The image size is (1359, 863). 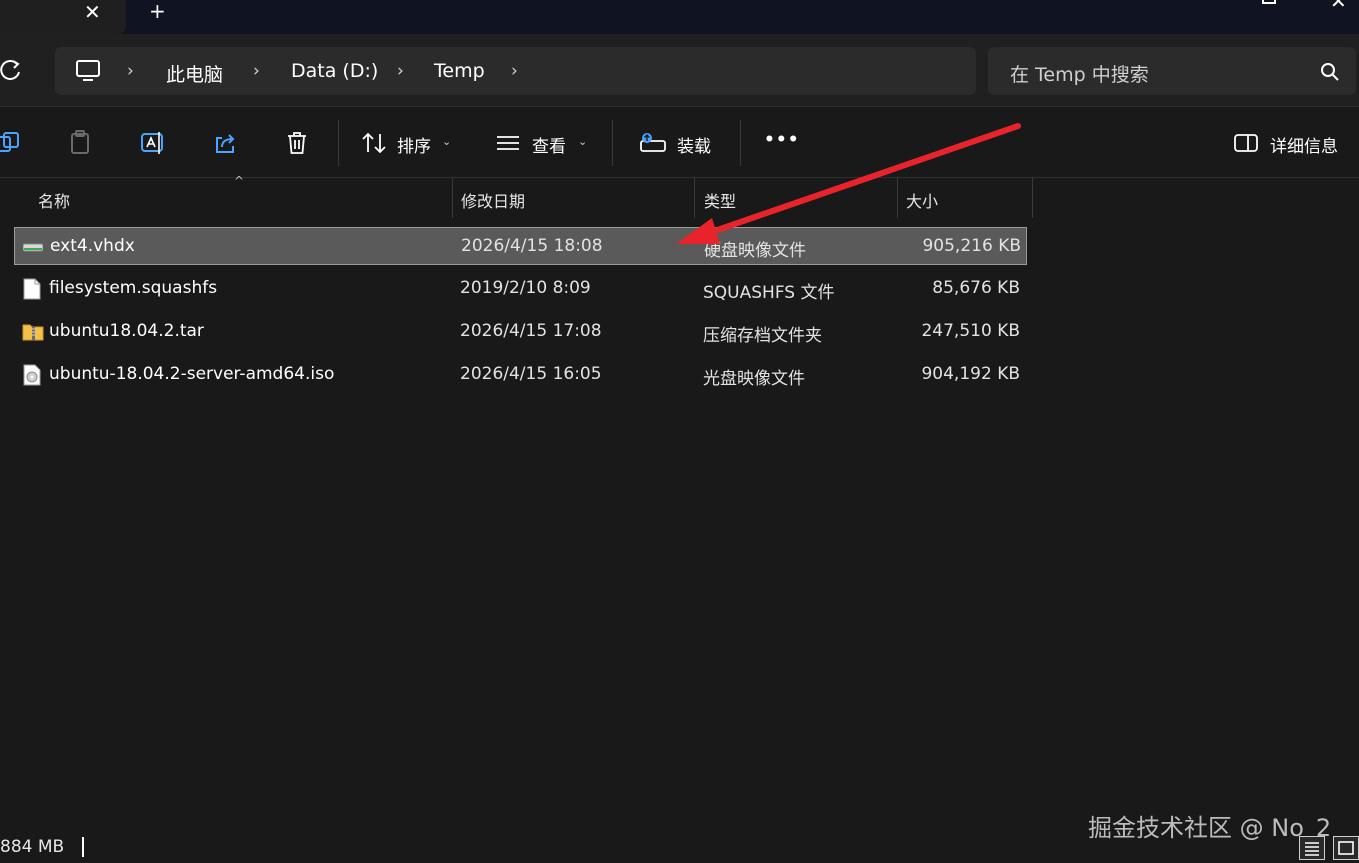 What do you see at coordinates (769, 293) in the screenshot?
I see `file-type: SQUASHFS 文件` at bounding box center [769, 293].